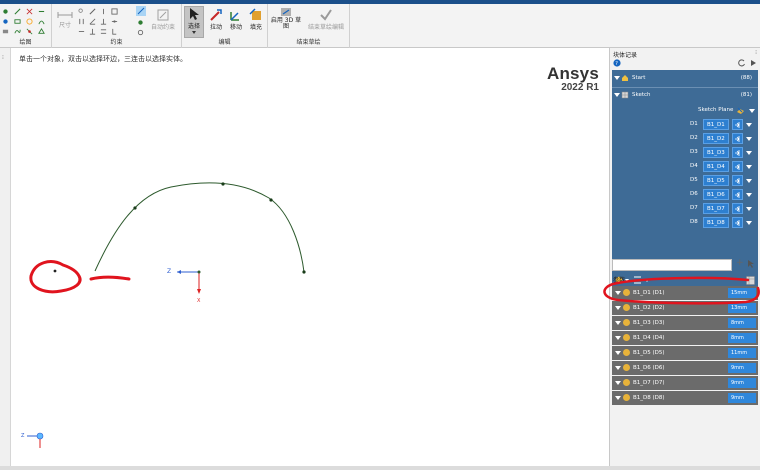 The image size is (760, 470). Describe the element at coordinates (617, 63) in the screenshot. I see `help-icon: ?` at that location.